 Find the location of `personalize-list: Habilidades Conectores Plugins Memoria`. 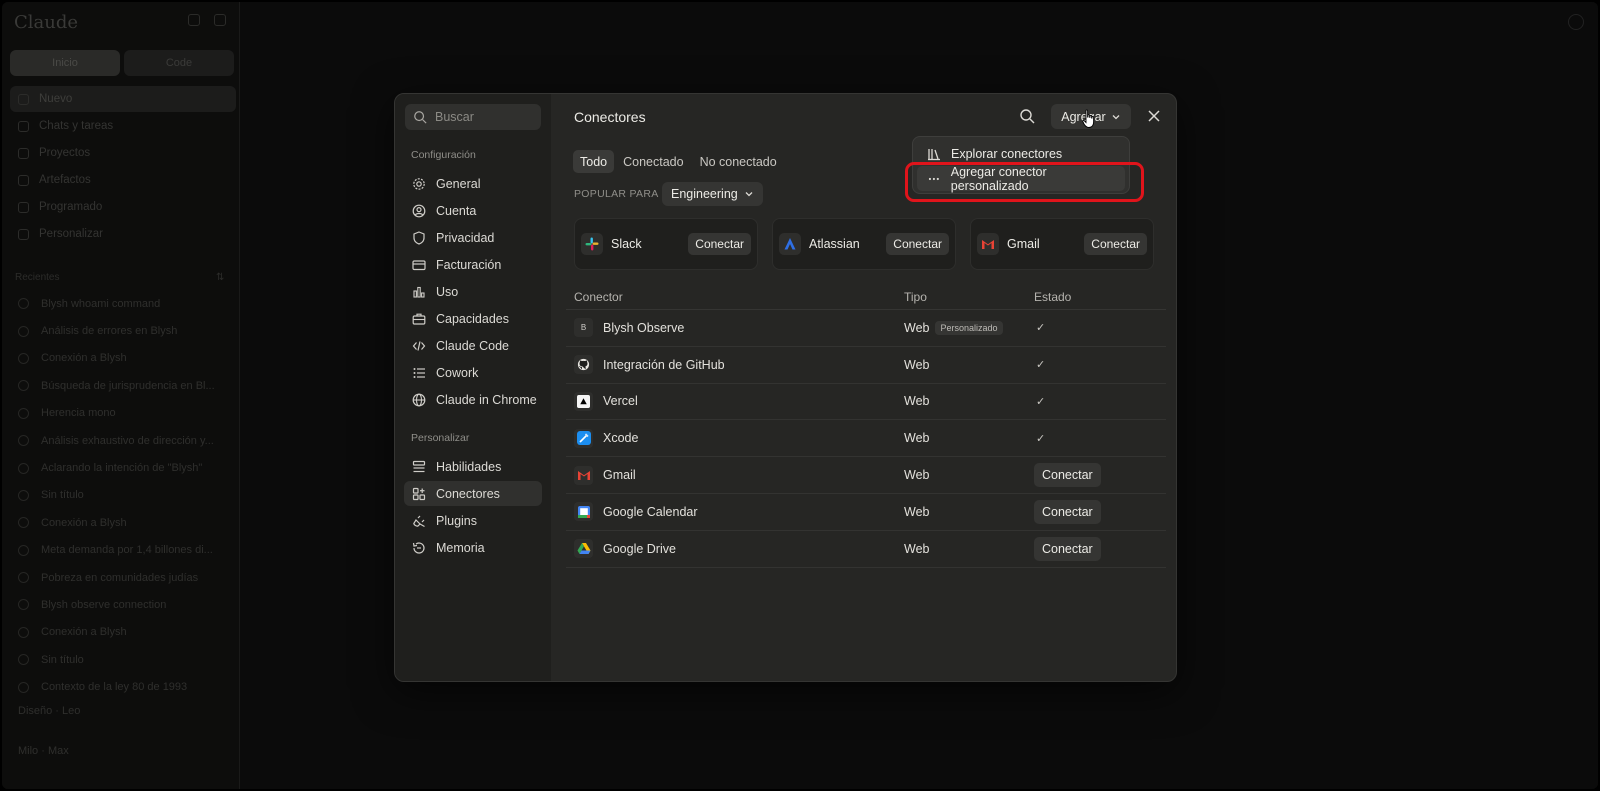

personalize-list: Habilidades Conectores Plugins Memoria is located at coordinates (473, 508).